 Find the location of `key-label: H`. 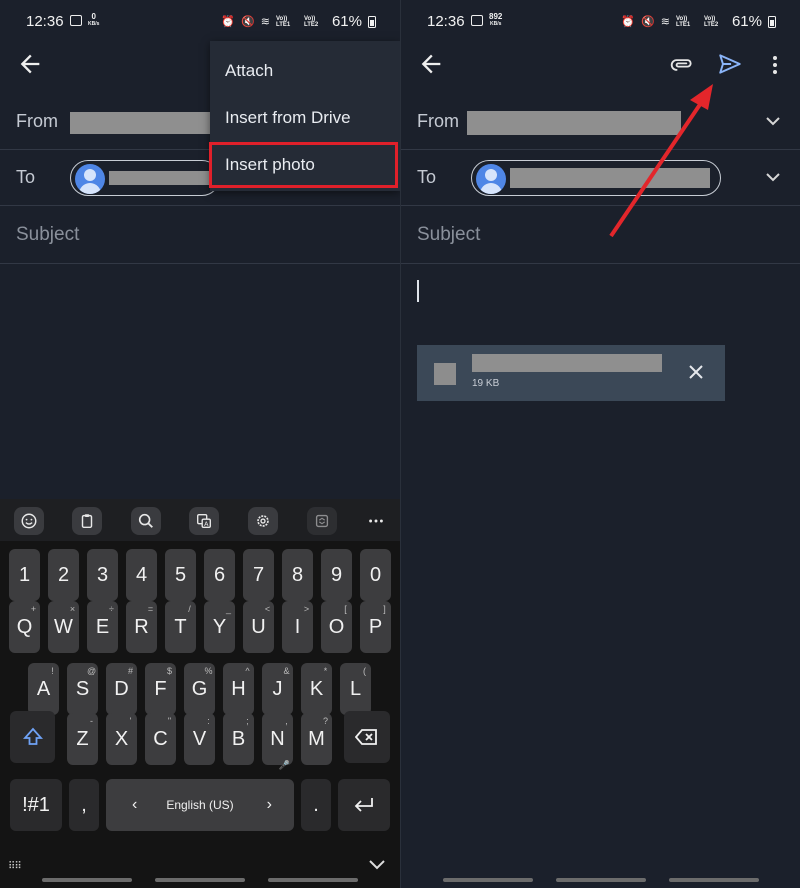

key-label: H is located at coordinates (238, 689).